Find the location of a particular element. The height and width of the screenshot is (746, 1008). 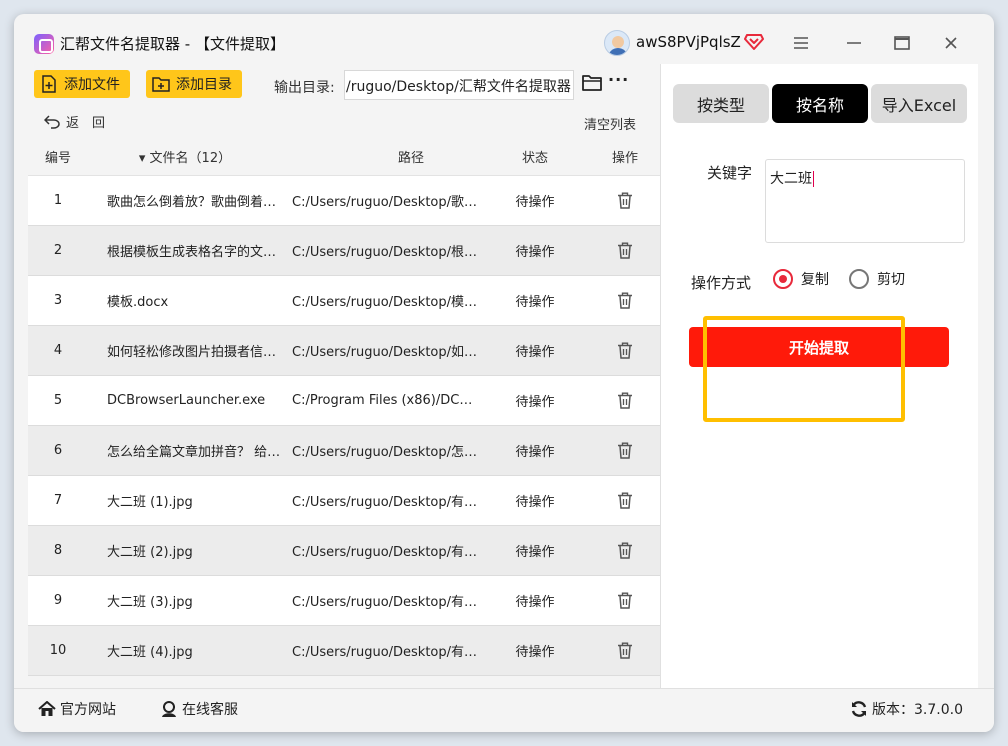

version-info: 版本：3.7.0.0 is located at coordinates (906, 709).